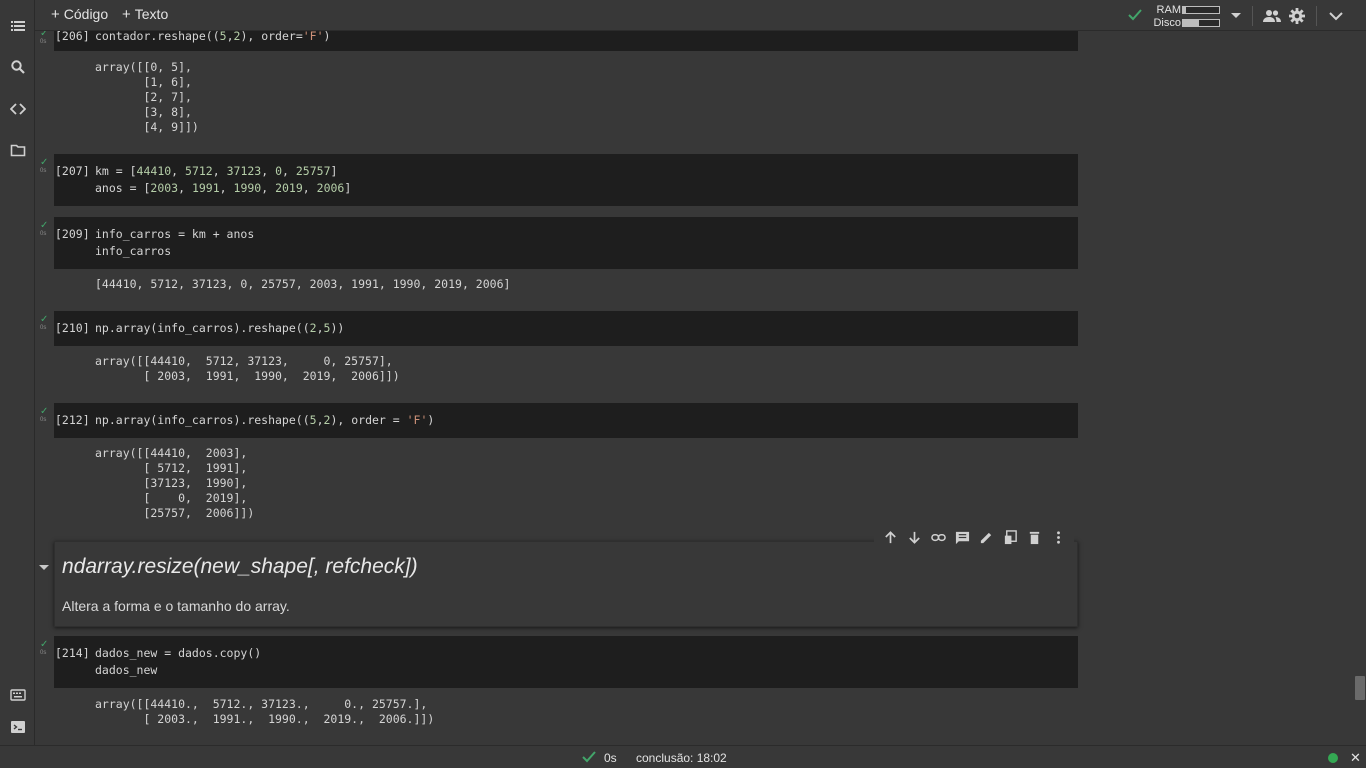 This screenshot has width=1366, height=768. What do you see at coordinates (1034, 537) in the screenshot?
I see `delete-icon` at bounding box center [1034, 537].